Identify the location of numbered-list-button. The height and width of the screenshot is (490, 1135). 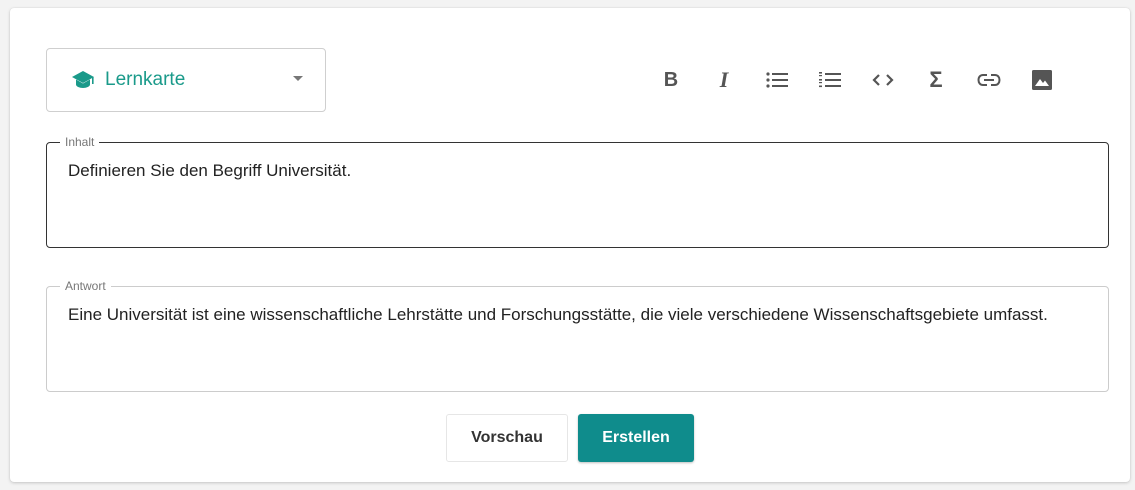
(830, 80).